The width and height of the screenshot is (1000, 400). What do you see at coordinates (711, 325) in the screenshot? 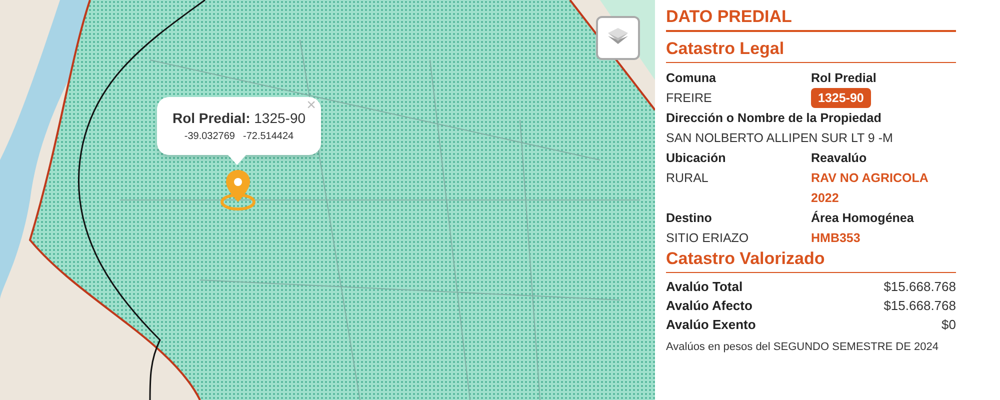
I see `row-label: Avalúo Exento` at bounding box center [711, 325].